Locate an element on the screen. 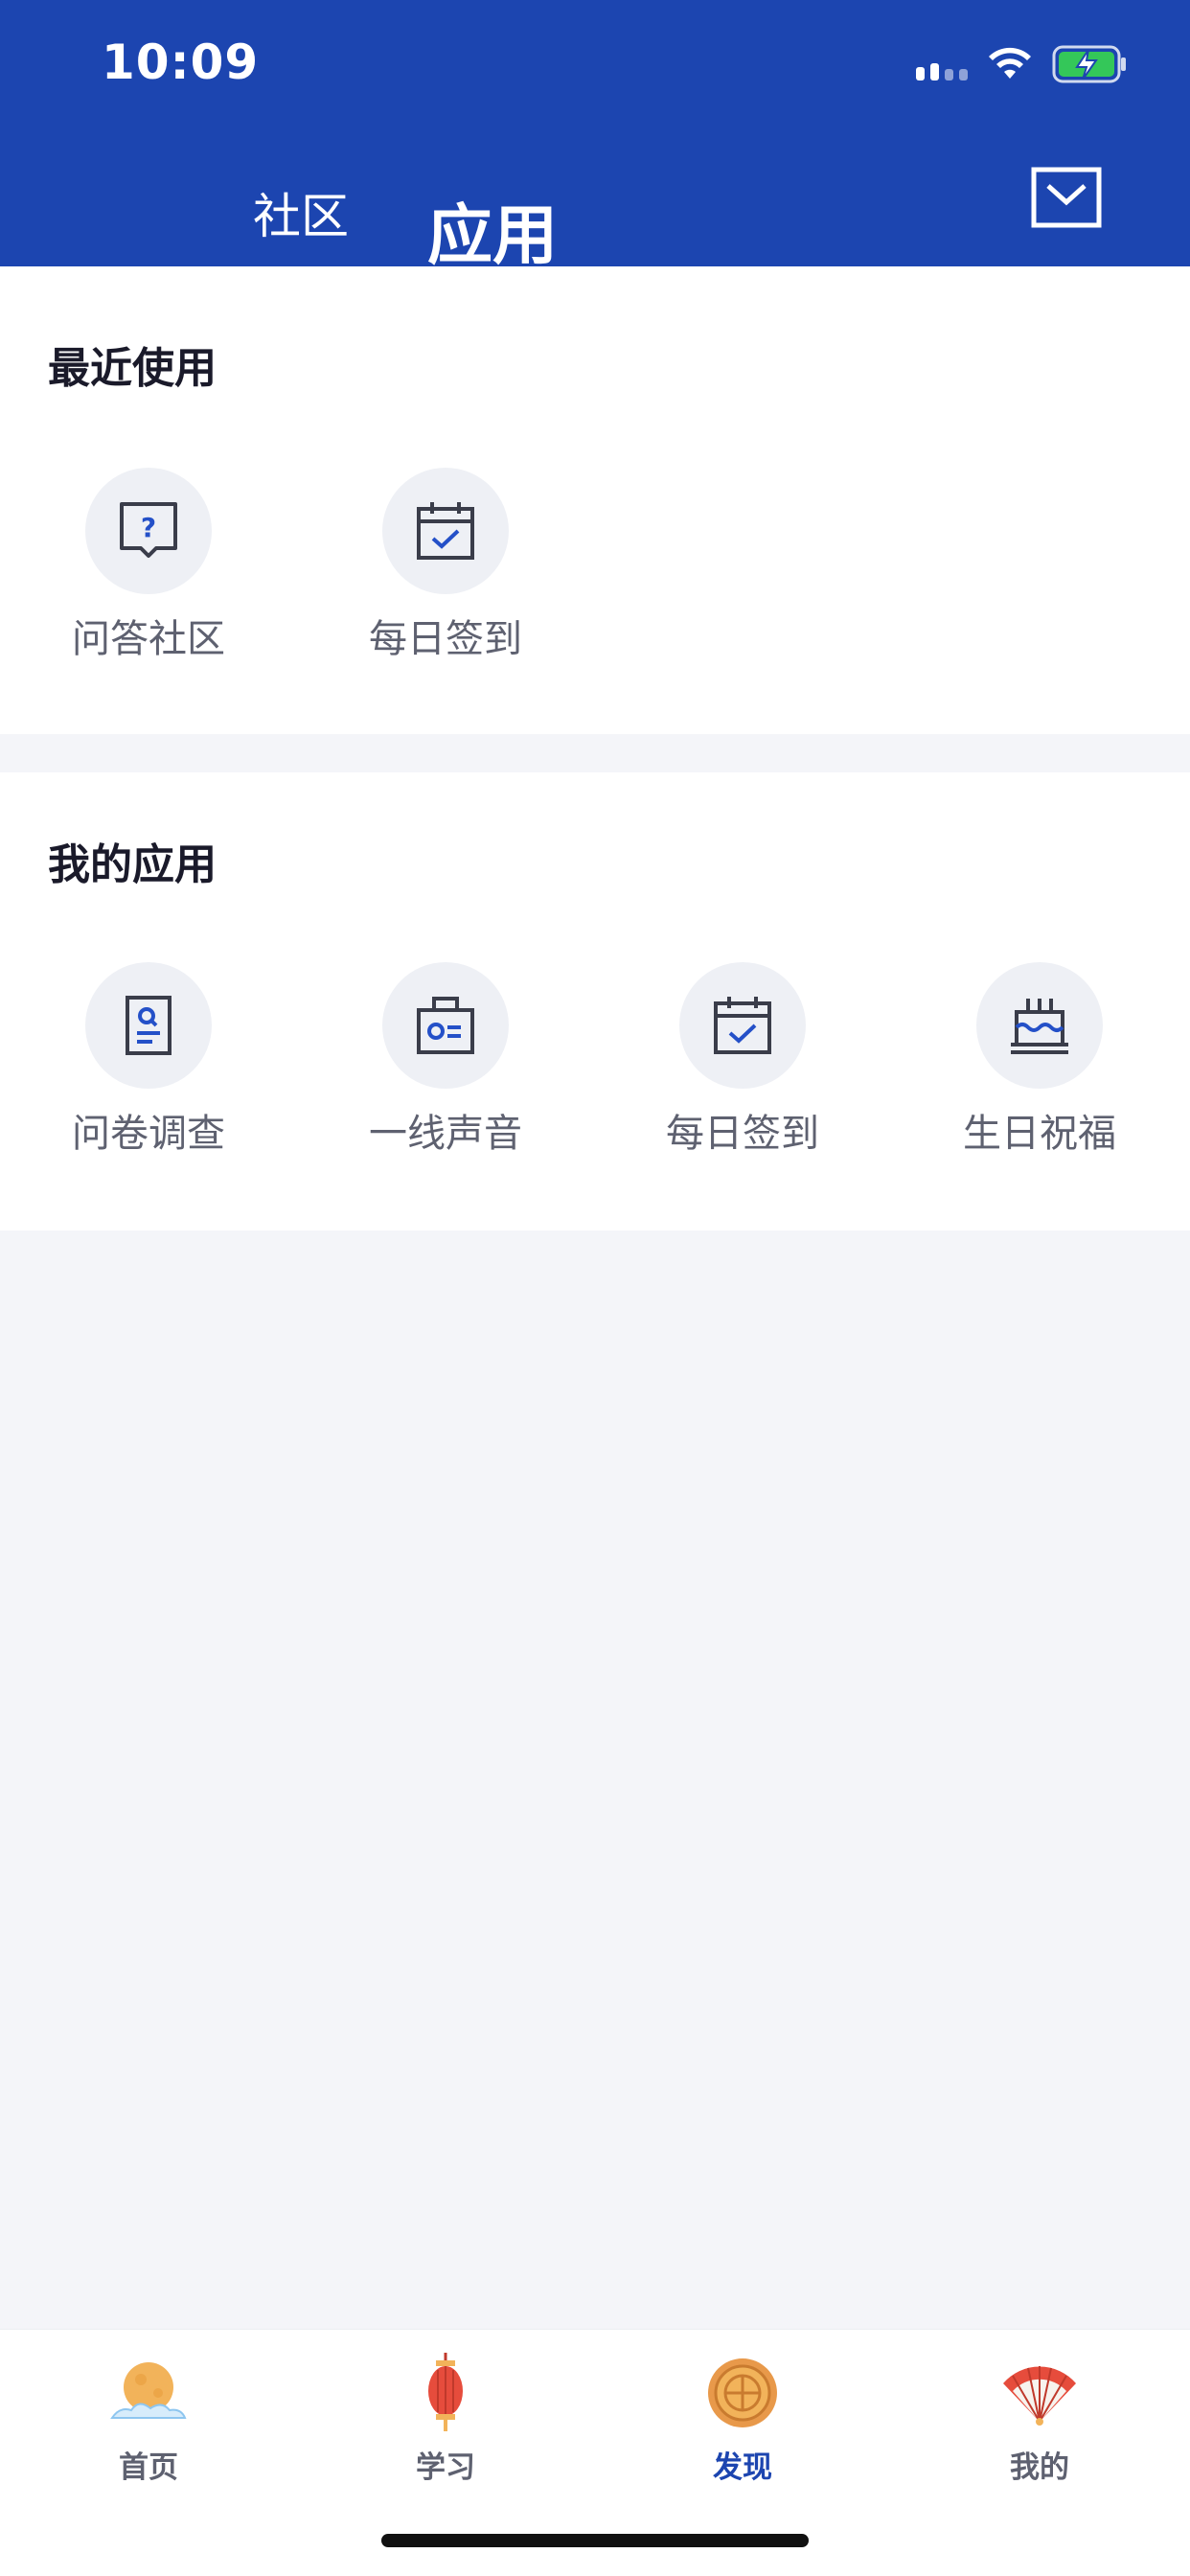 The image size is (1190, 2576). app-daily-checkin-2: 每日签到 is located at coordinates (743, 1060).